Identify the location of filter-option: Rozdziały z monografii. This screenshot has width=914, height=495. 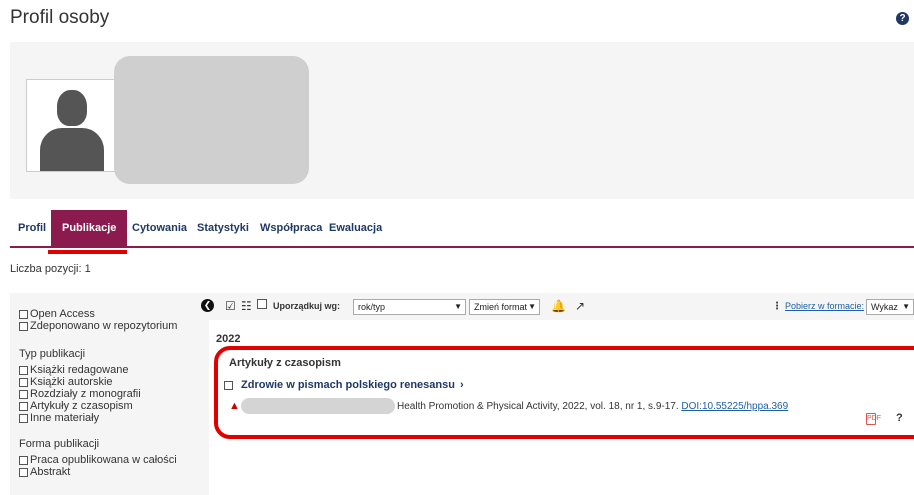
(114, 394).